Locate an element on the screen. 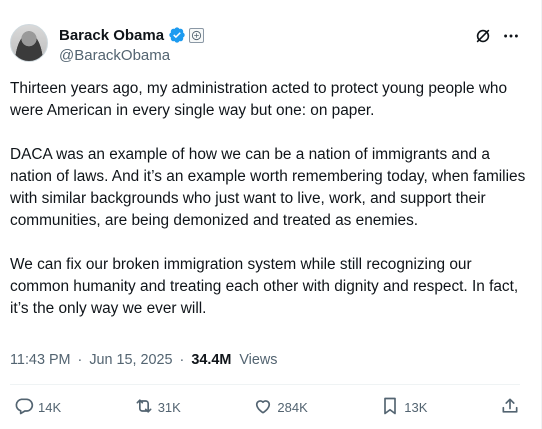 This screenshot has width=542, height=429. name-row: Barack Obama is located at coordinates (132, 35).